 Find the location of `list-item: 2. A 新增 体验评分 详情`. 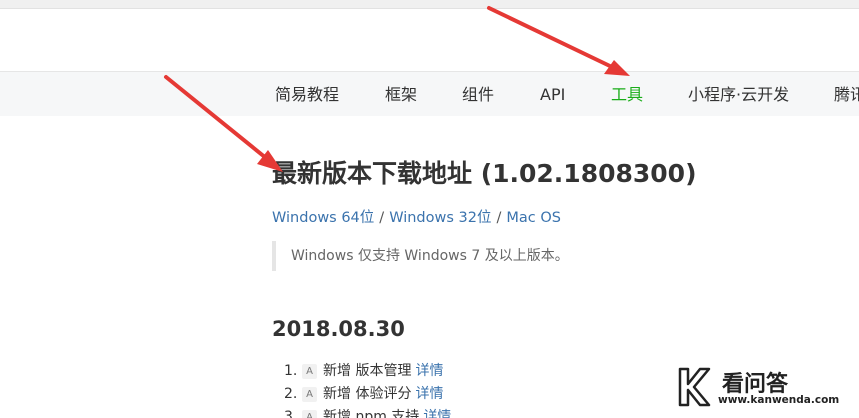

list-item: 2. A 新增 体验评分 详情 is located at coordinates (367, 394).